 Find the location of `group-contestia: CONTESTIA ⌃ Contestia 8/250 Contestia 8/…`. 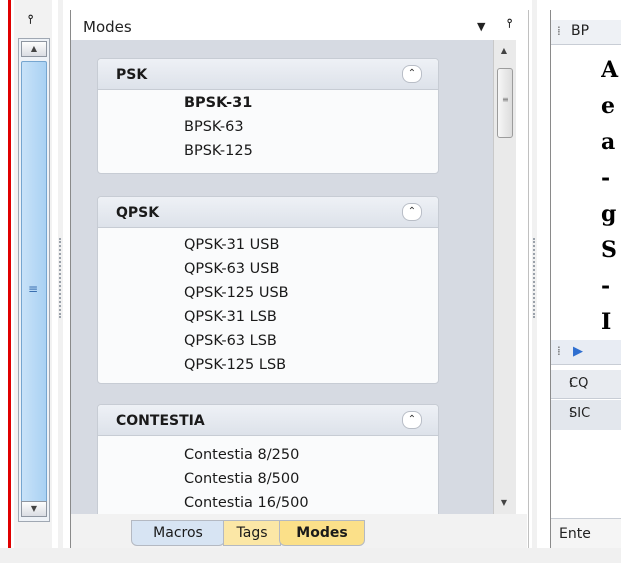

group-contestia: CONTESTIA ⌃ Contestia 8/250 Contestia 8/… is located at coordinates (268, 459).